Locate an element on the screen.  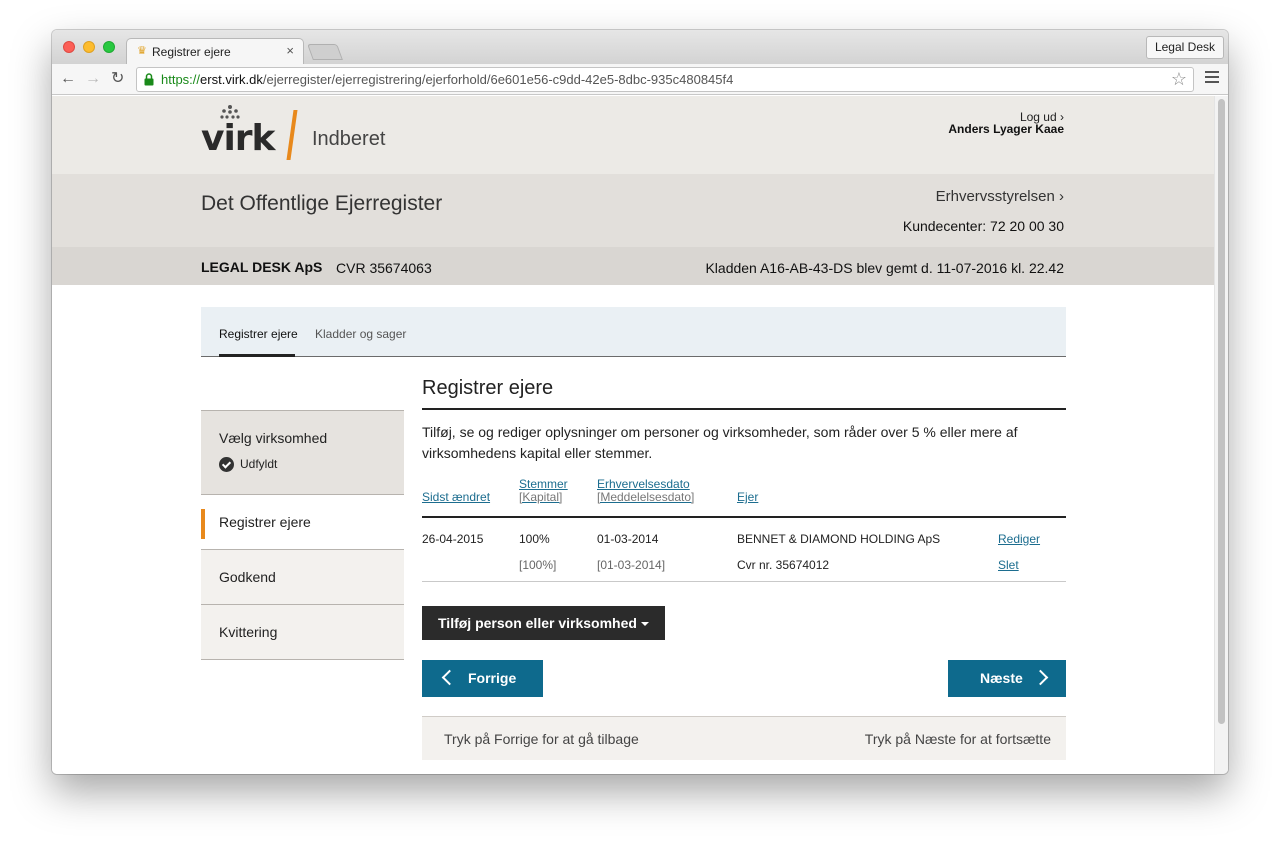
bookmark-star-icon: ☆ is located at coordinates (1179, 79).